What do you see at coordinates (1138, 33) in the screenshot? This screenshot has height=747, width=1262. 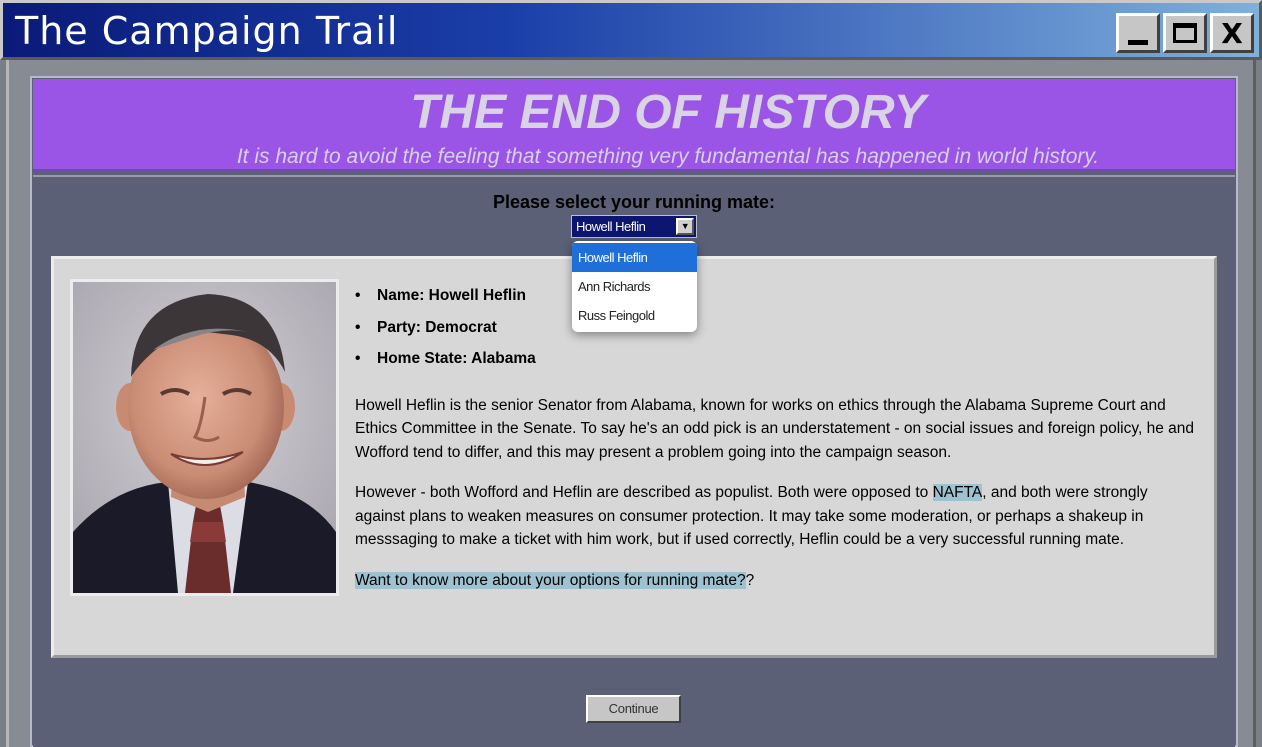 I see `minimize-button` at bounding box center [1138, 33].